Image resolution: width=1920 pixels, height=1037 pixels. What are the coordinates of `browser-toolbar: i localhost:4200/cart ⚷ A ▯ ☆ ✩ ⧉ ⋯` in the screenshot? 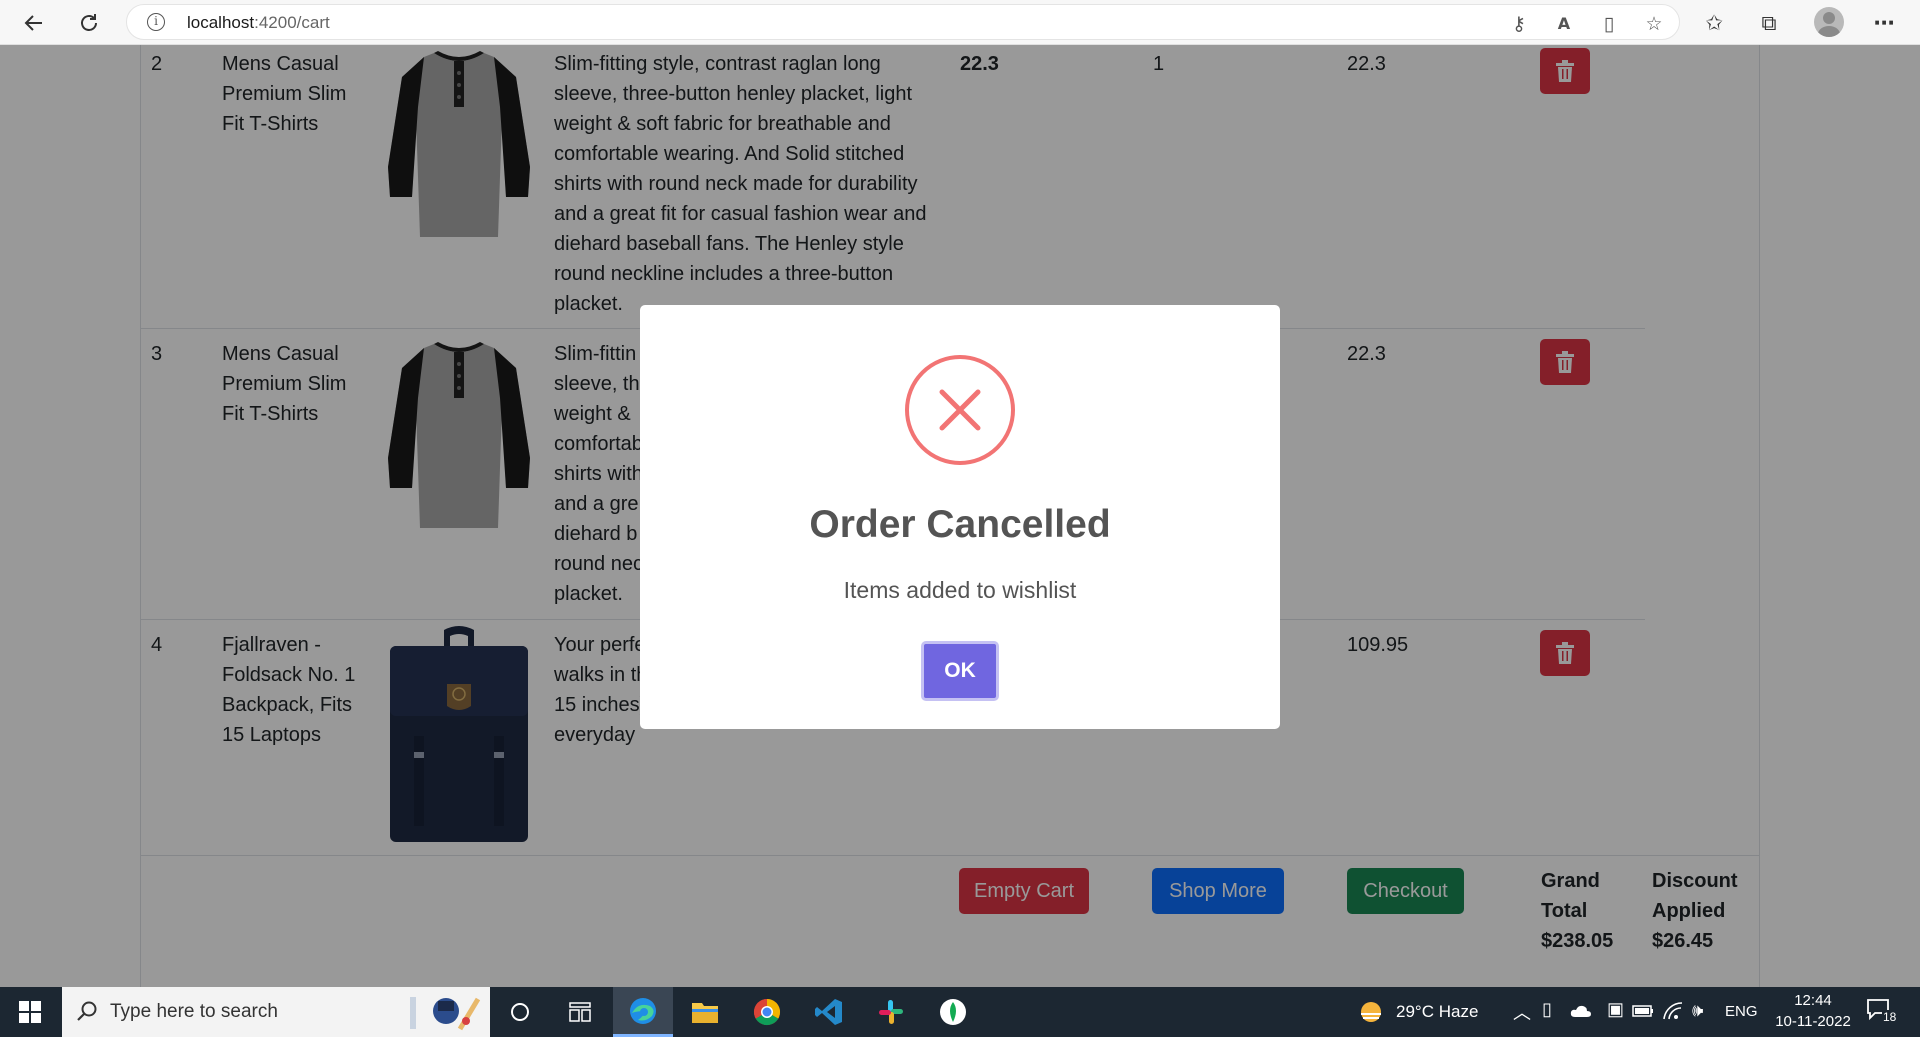 It's located at (960, 22).